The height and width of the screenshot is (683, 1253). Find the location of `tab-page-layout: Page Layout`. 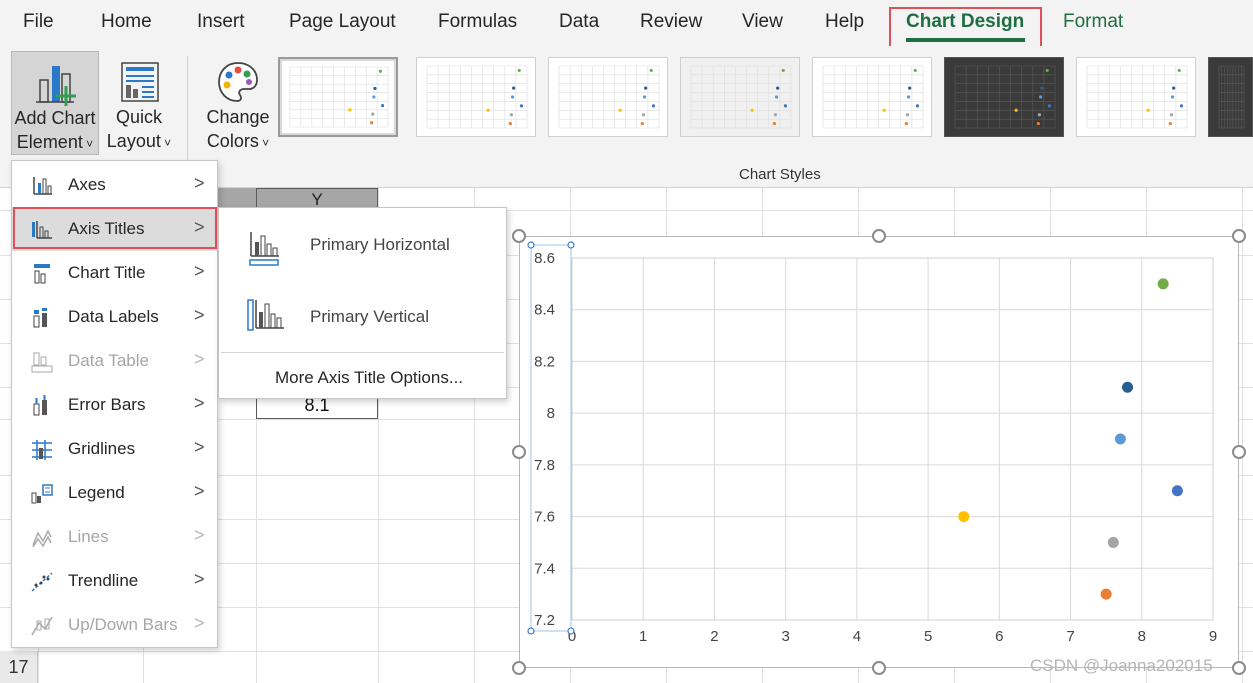

tab-page-layout: Page Layout is located at coordinates (342, 22).